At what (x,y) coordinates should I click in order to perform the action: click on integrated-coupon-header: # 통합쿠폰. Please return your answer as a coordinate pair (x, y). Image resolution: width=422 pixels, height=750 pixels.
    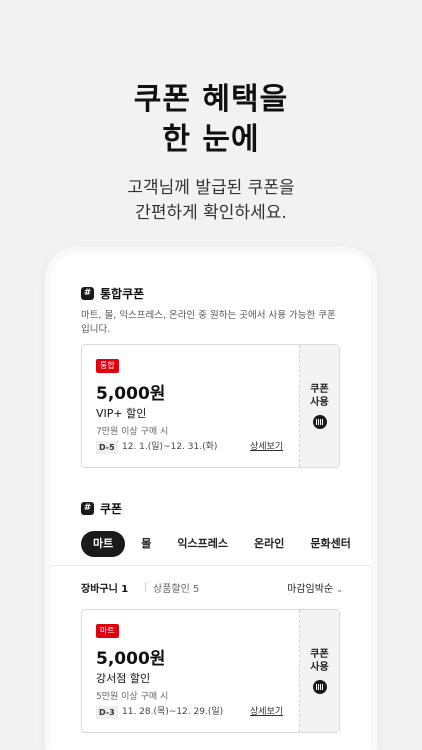
    Looking at the image, I should click on (112, 293).